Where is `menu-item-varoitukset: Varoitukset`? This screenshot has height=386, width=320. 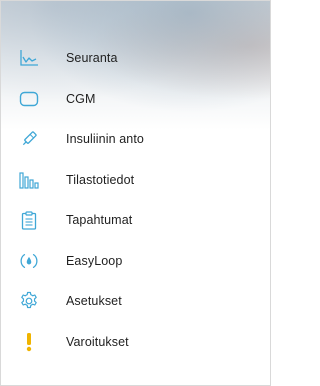
menu-item-varoitukset: Varoitukset is located at coordinates (135, 342).